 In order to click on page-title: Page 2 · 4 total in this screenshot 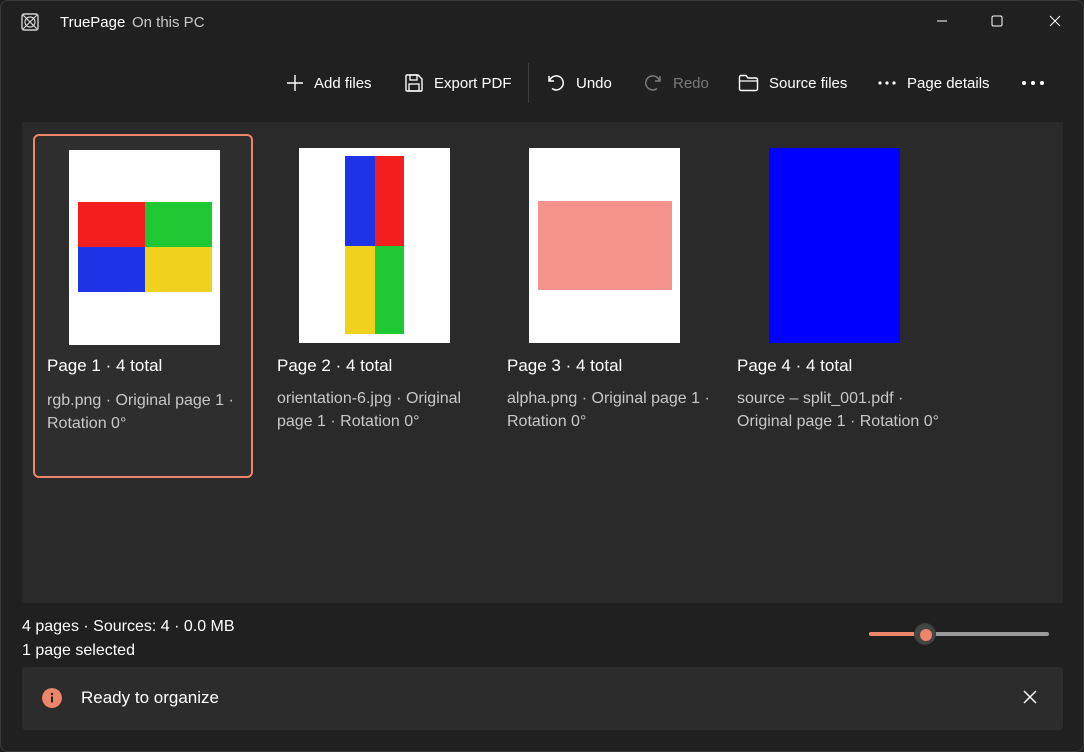, I will do `click(335, 365)`.